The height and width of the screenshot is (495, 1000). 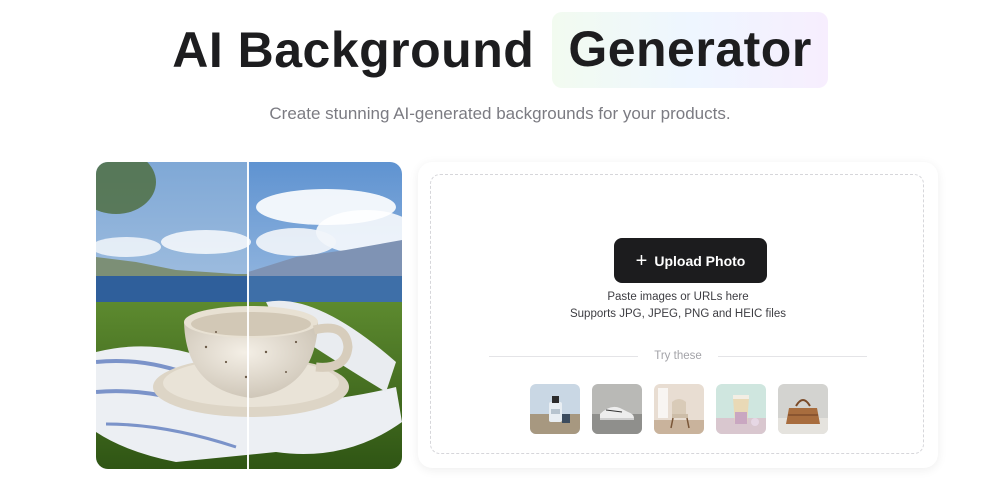 I want to click on chair-icon, so click(x=679, y=409).